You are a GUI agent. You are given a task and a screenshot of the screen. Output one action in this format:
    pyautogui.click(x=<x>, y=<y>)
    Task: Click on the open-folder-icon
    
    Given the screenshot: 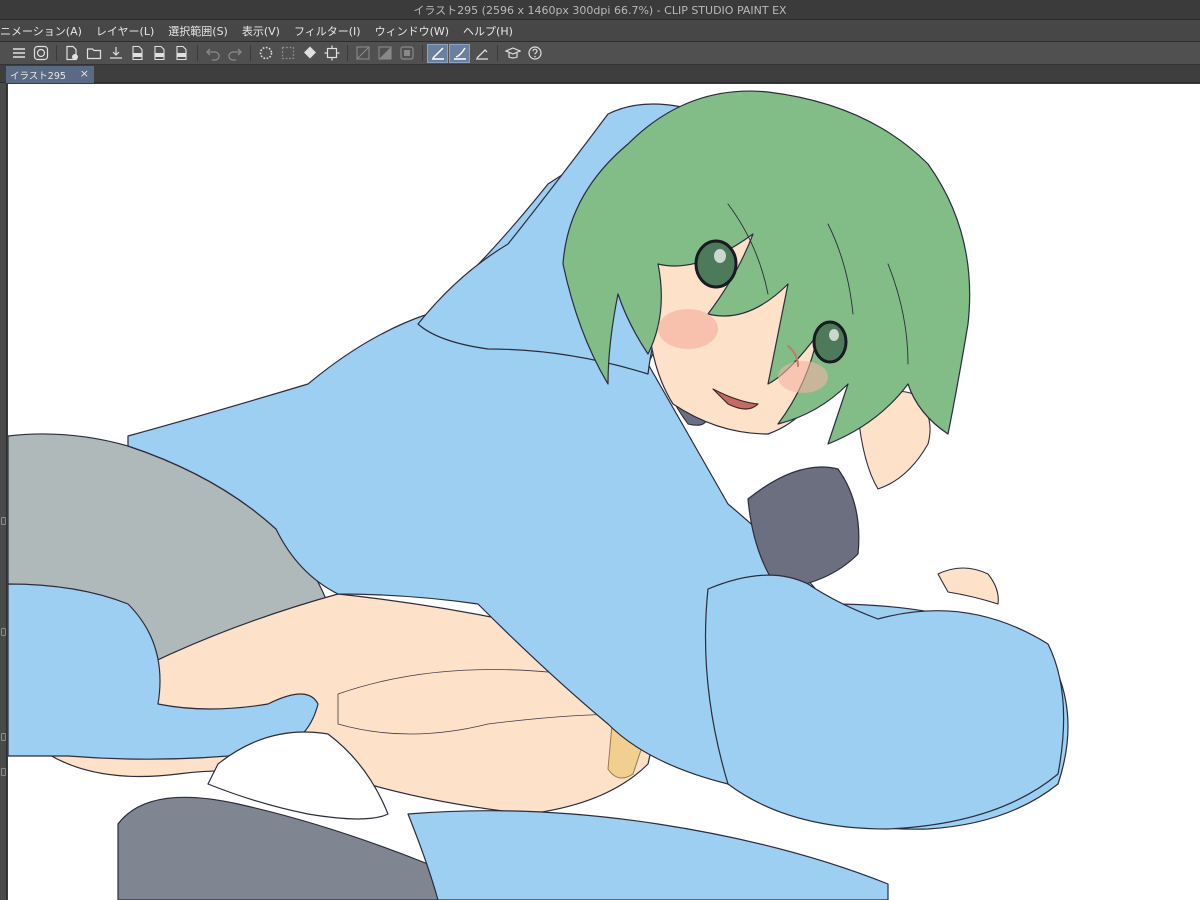 What is the action you would take?
    pyautogui.click(x=93, y=54)
    